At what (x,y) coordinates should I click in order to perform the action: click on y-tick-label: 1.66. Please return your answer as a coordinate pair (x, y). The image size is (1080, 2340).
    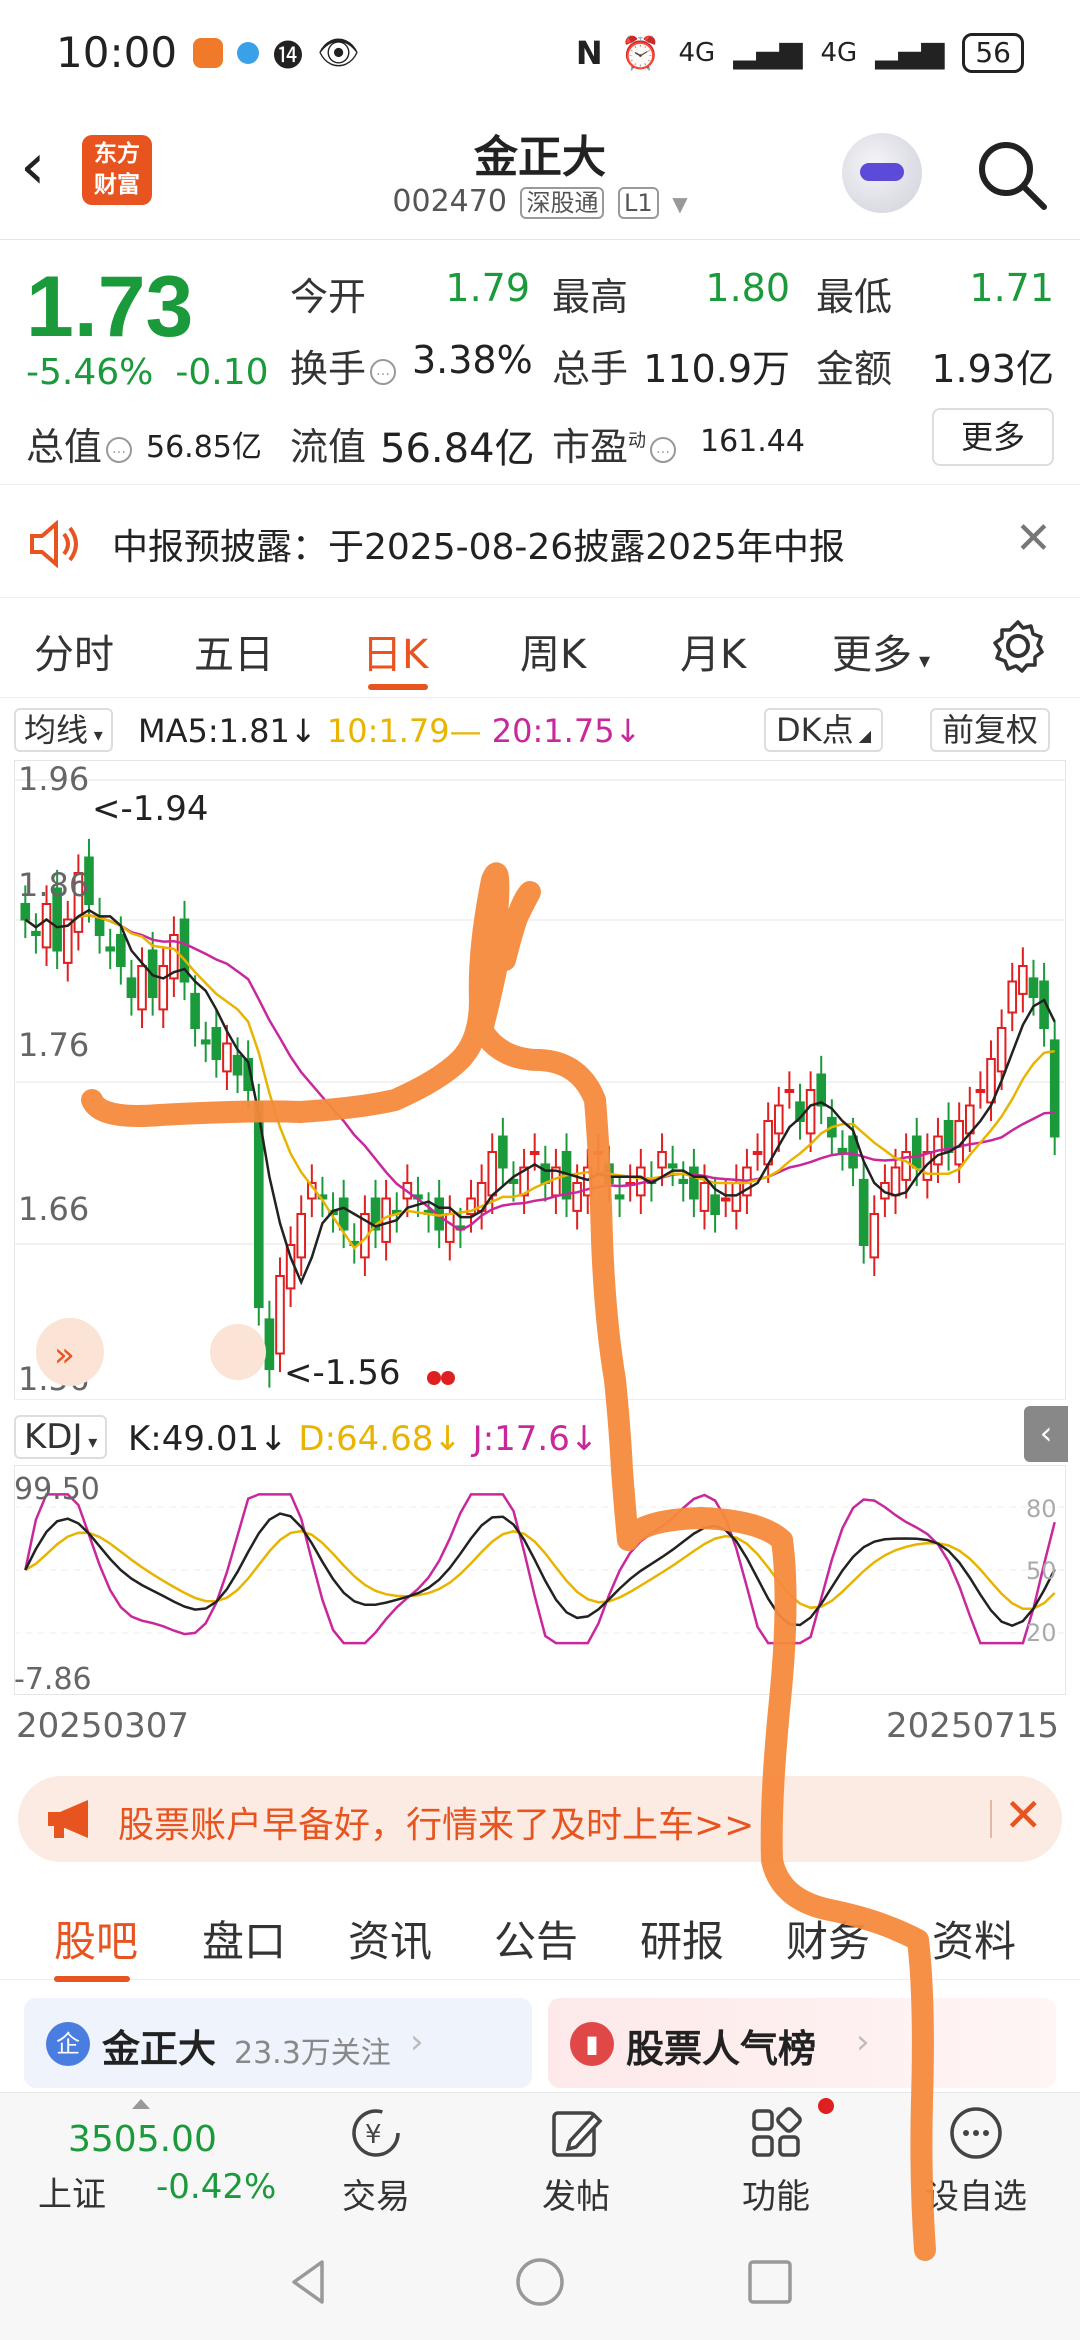
    Looking at the image, I should click on (53, 1209).